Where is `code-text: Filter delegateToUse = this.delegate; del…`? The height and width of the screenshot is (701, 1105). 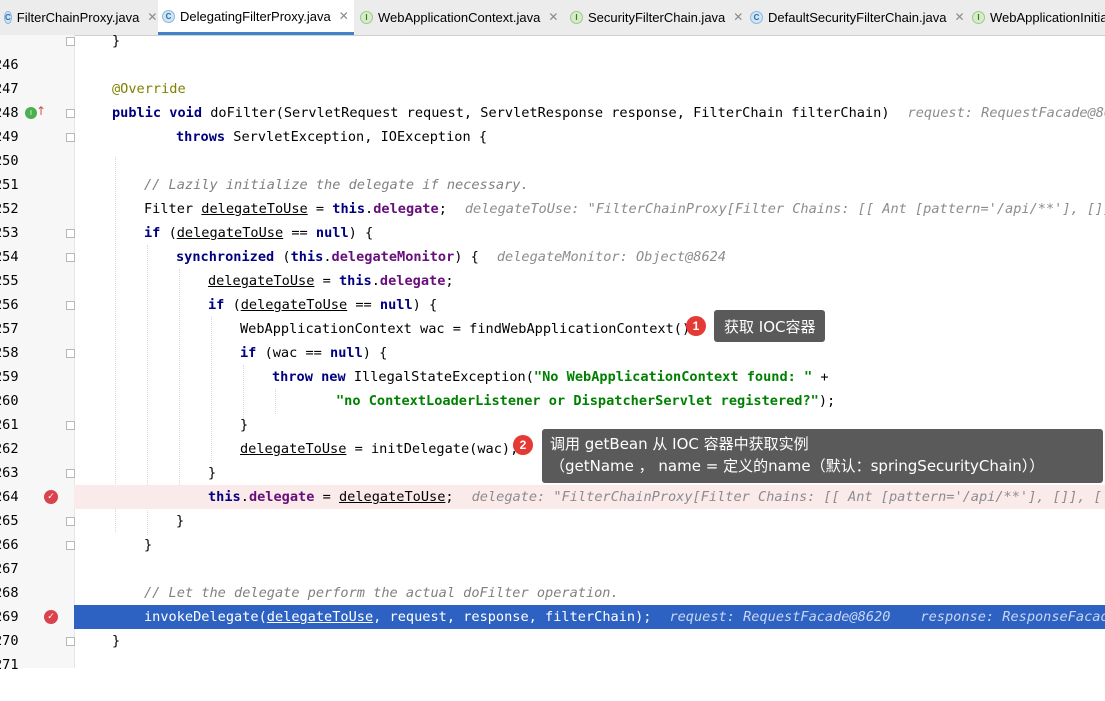 code-text: Filter delegateToUse = this.delegate; del… is located at coordinates (624, 209).